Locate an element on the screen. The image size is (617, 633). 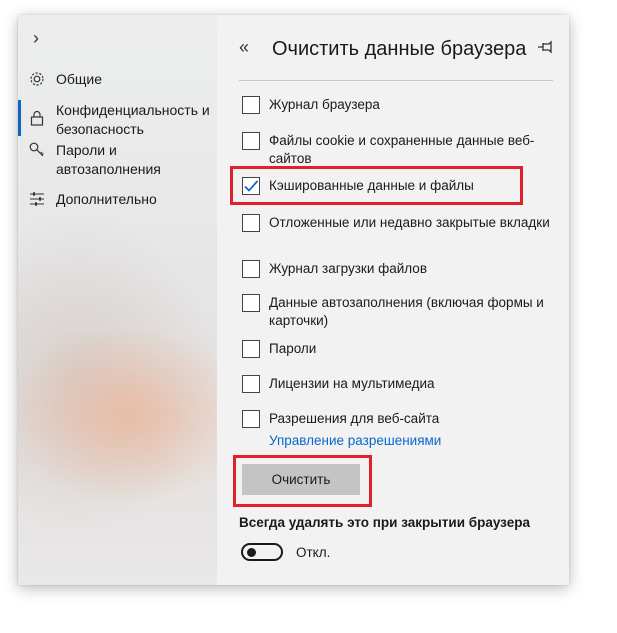
sidebar-item-label: Конфиденциальность и безопасность is located at coordinates (133, 119).